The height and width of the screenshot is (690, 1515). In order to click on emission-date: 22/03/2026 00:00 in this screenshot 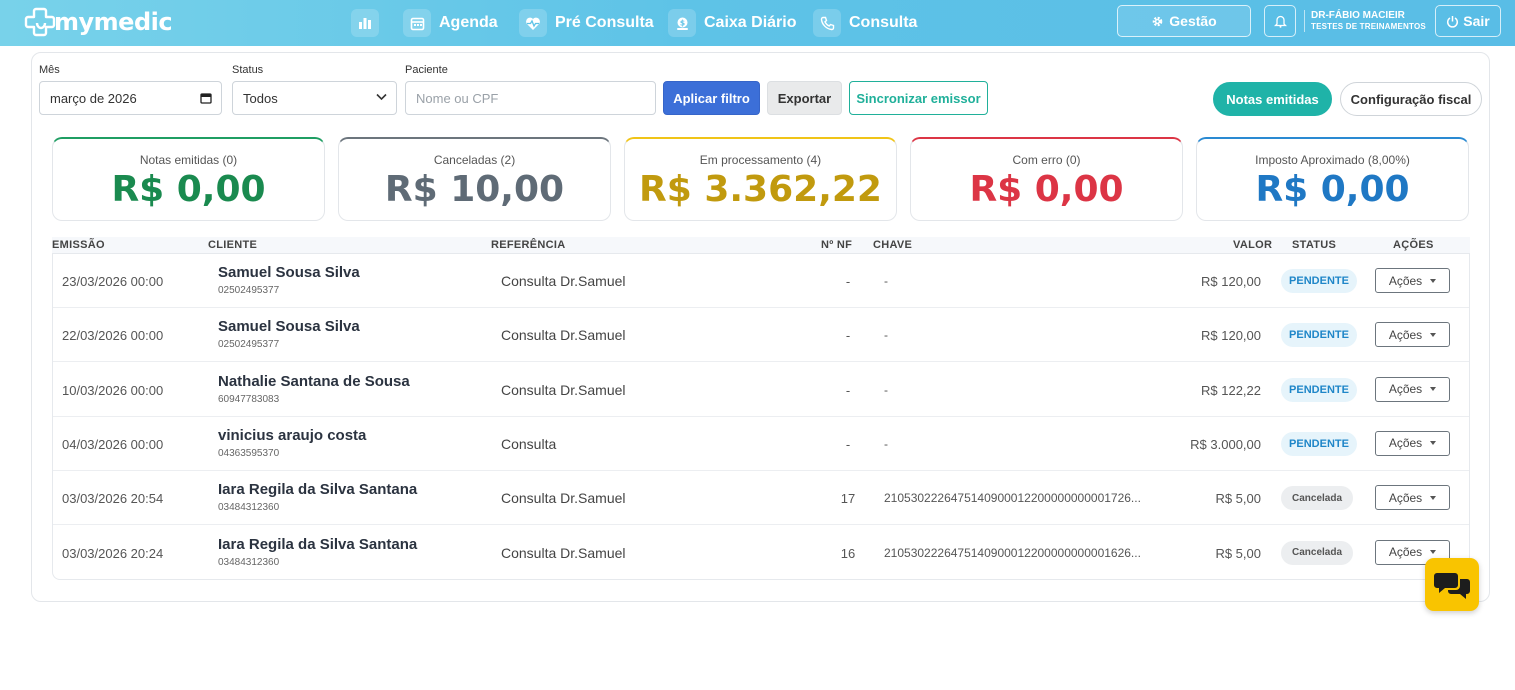, I will do `click(113, 336)`.